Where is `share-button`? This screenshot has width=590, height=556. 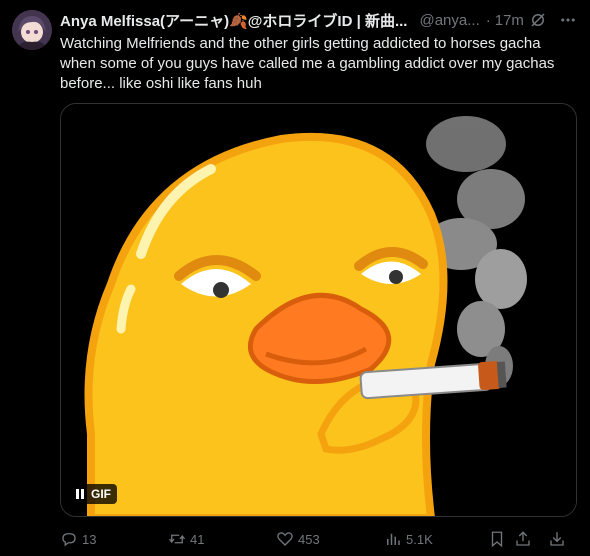 share-button is located at coordinates (531, 539).